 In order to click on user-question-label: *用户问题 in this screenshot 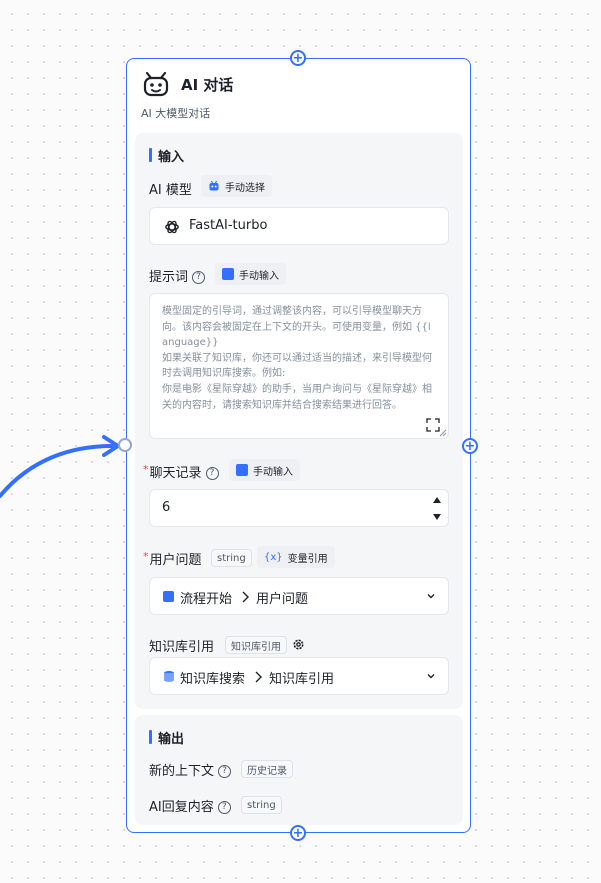, I will do `click(172, 558)`.